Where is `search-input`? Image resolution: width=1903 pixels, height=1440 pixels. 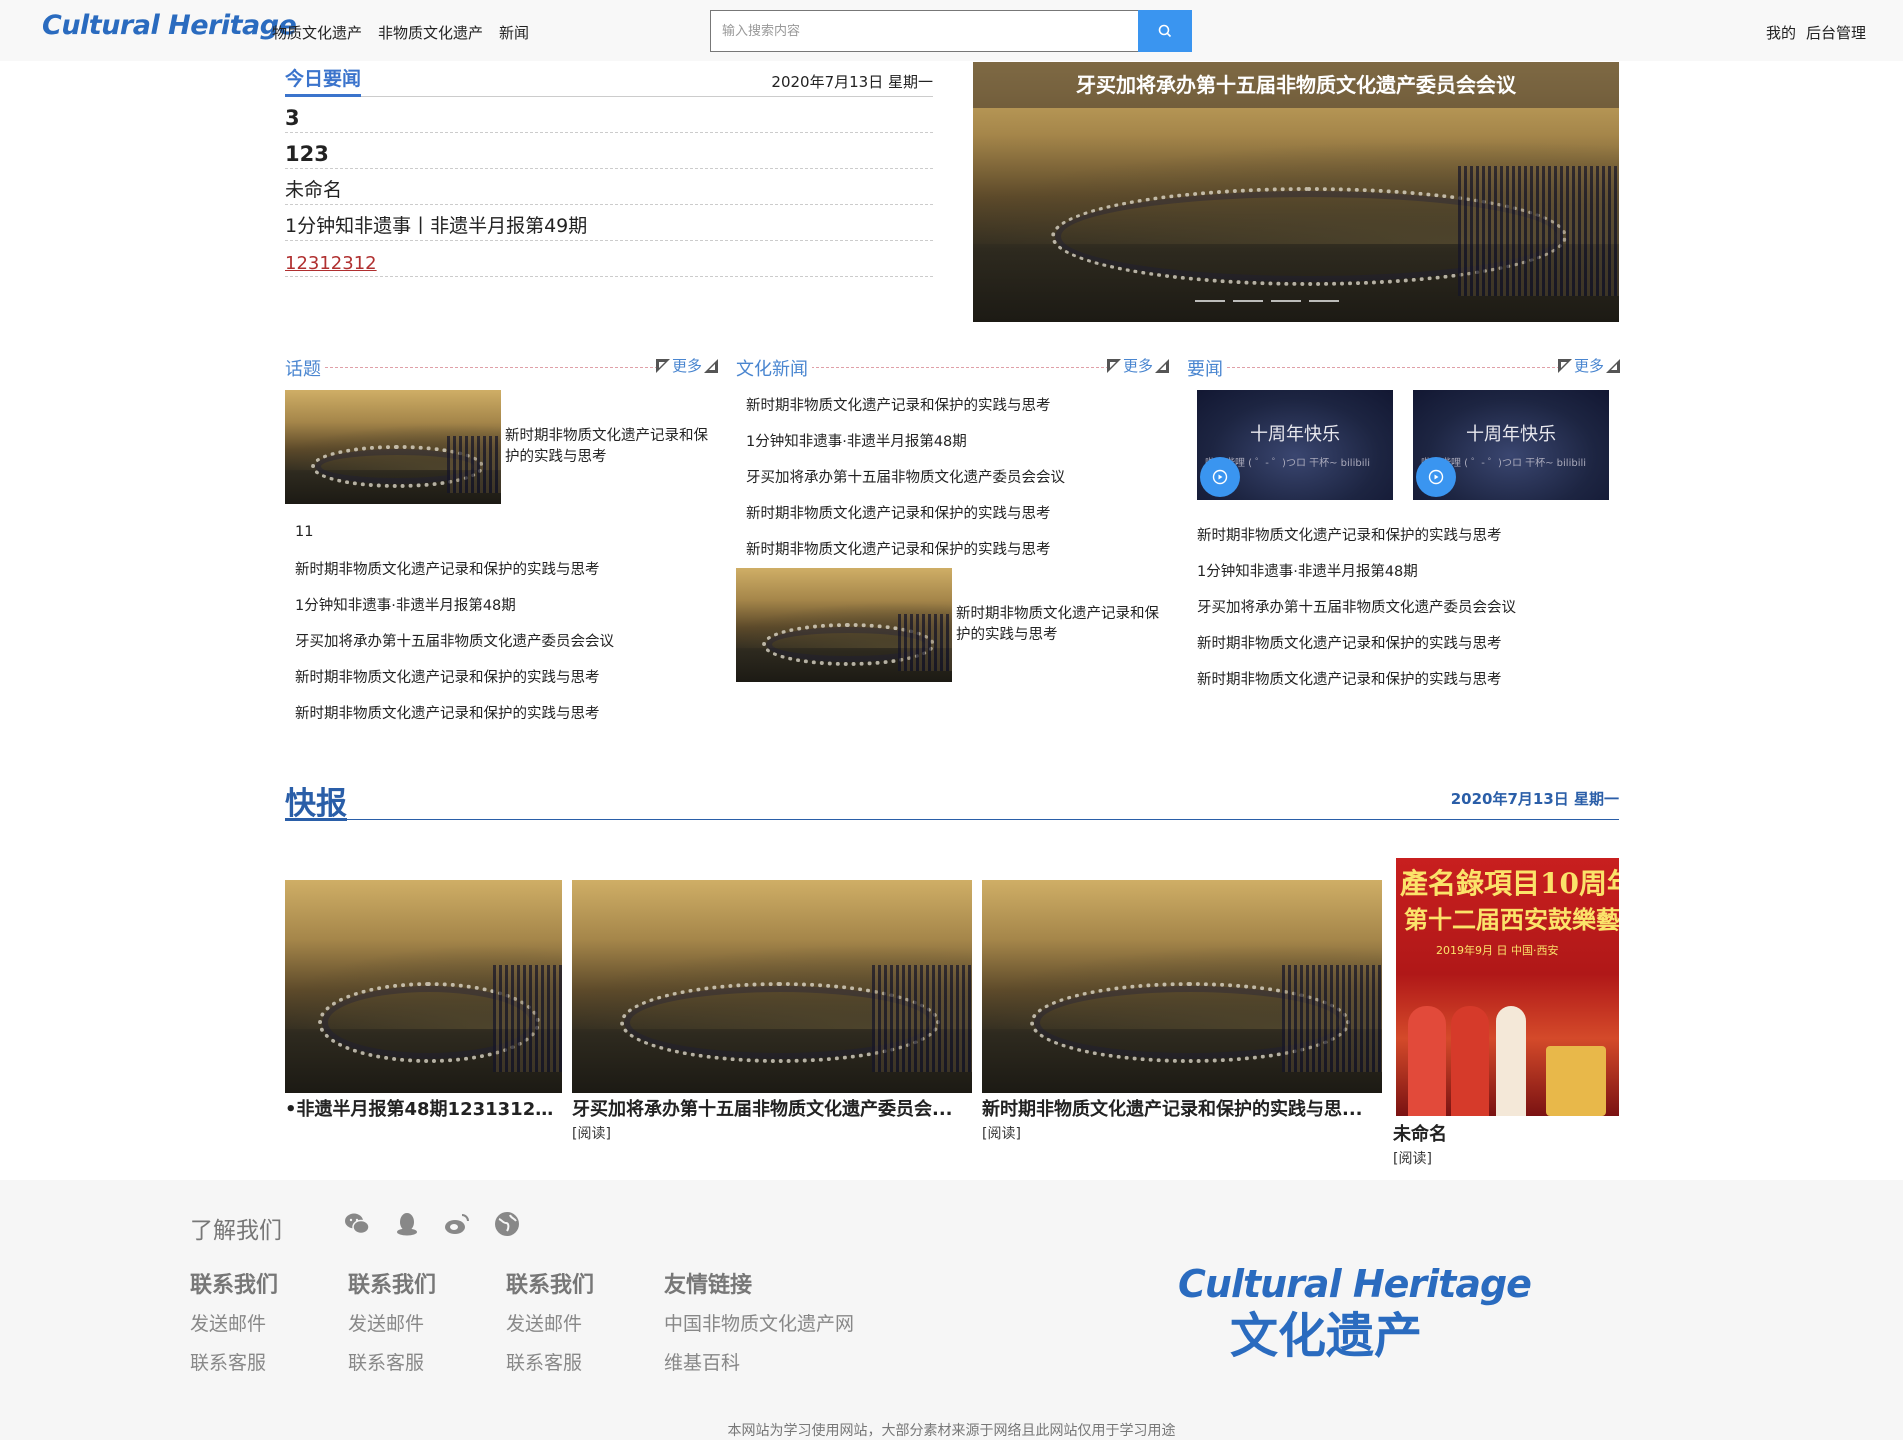
search-input is located at coordinates (924, 31).